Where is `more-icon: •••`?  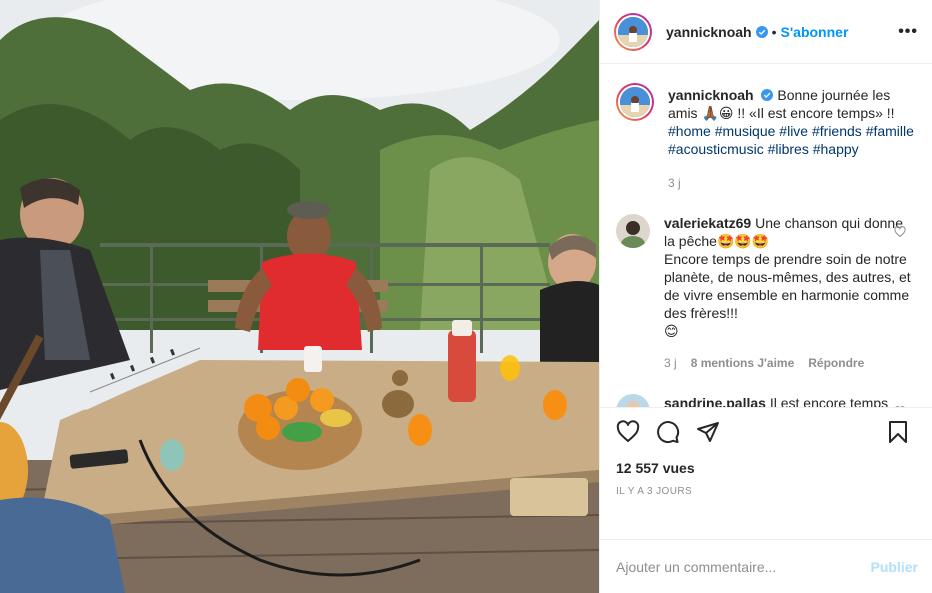
more-icon: ••• is located at coordinates (908, 32).